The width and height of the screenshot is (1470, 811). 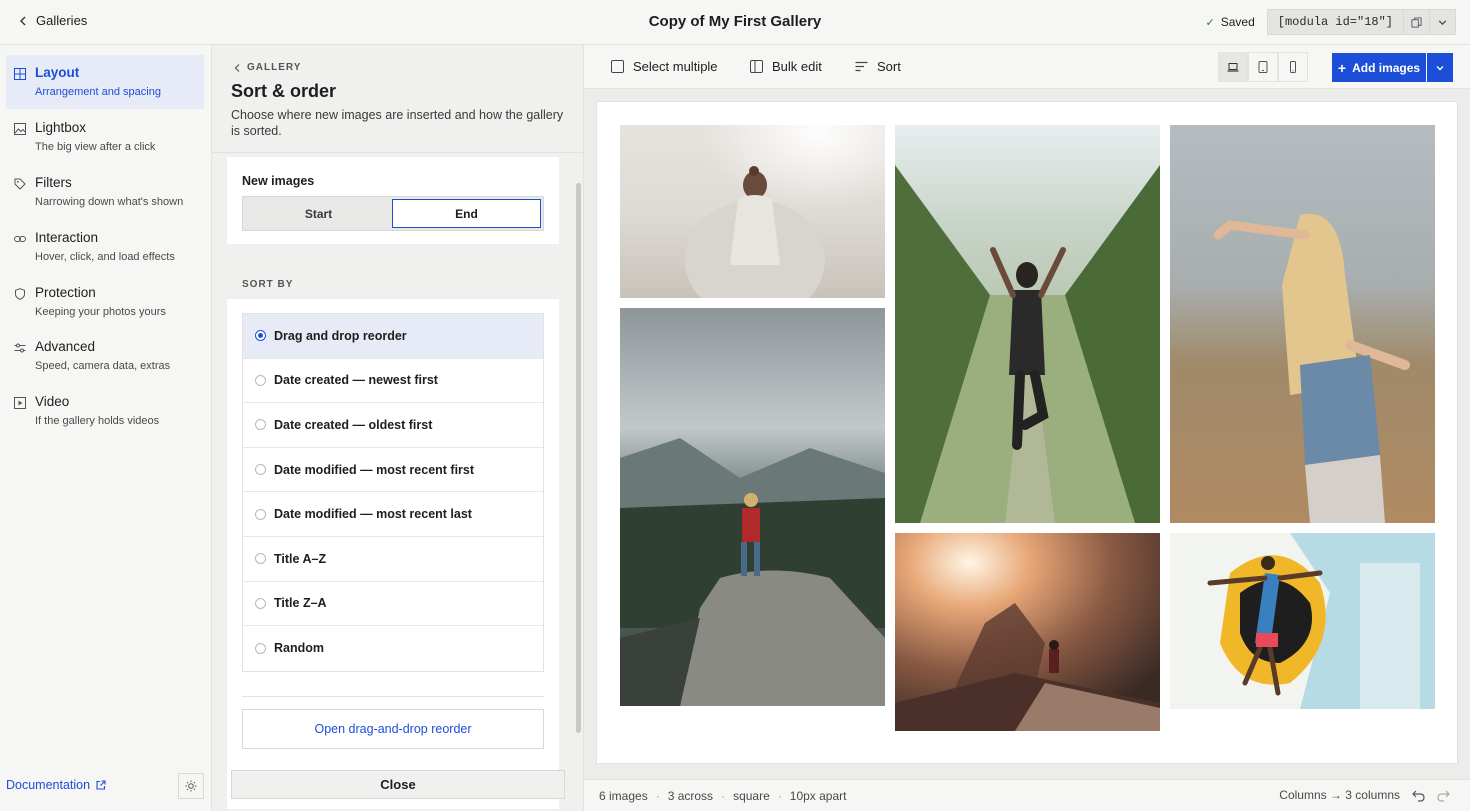 What do you see at coordinates (105, 82) in the screenshot?
I see `nav-item-layout: Layout Arrangement and spacing` at bounding box center [105, 82].